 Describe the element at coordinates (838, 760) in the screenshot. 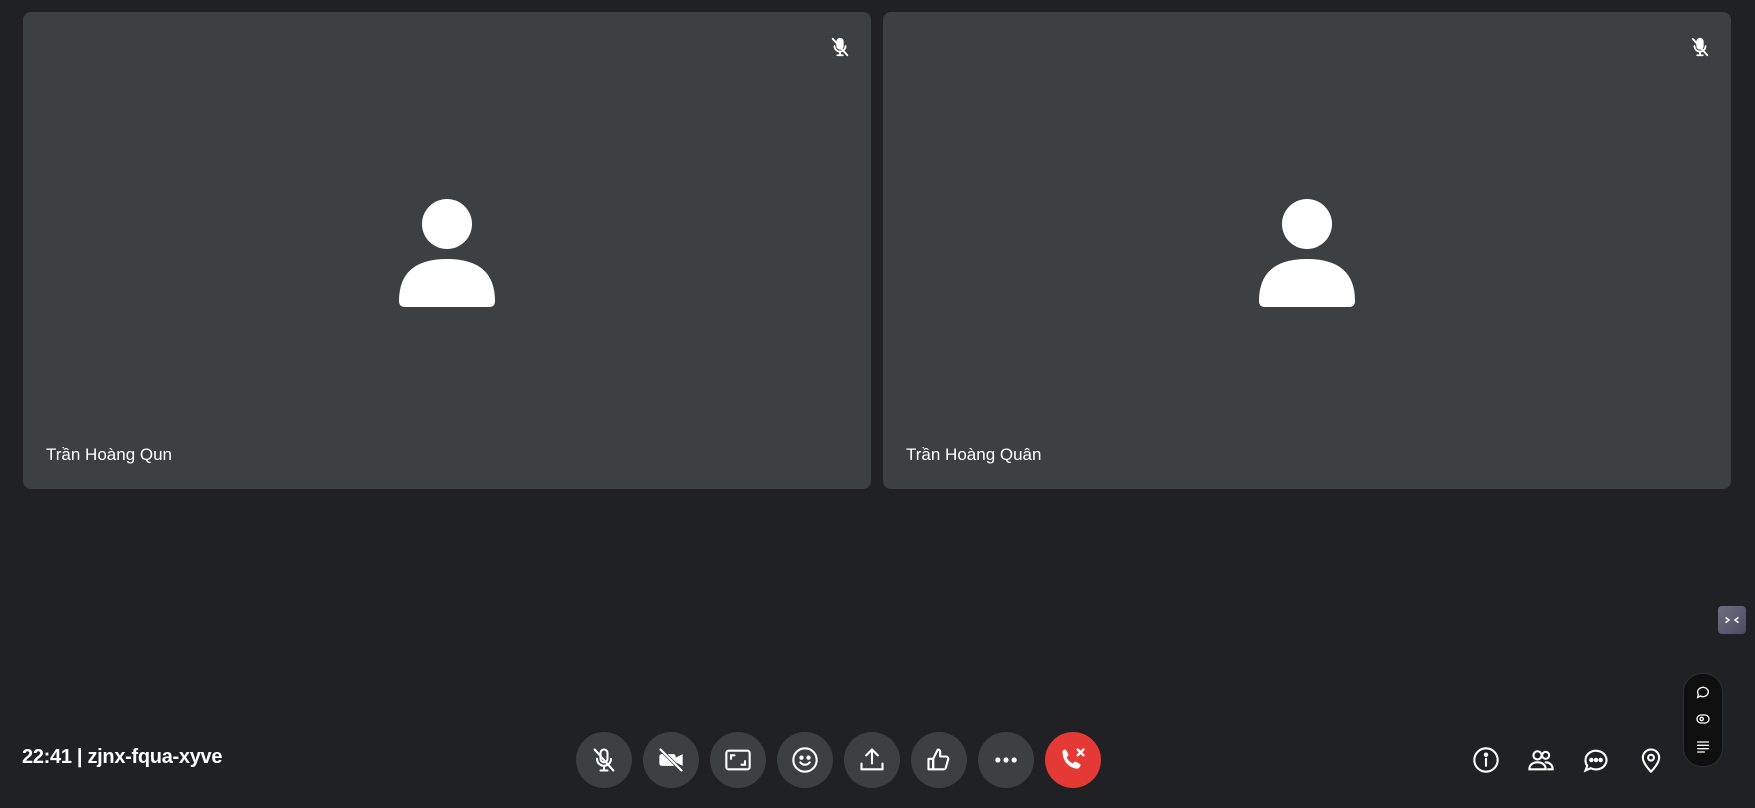

I see `call-controls` at that location.